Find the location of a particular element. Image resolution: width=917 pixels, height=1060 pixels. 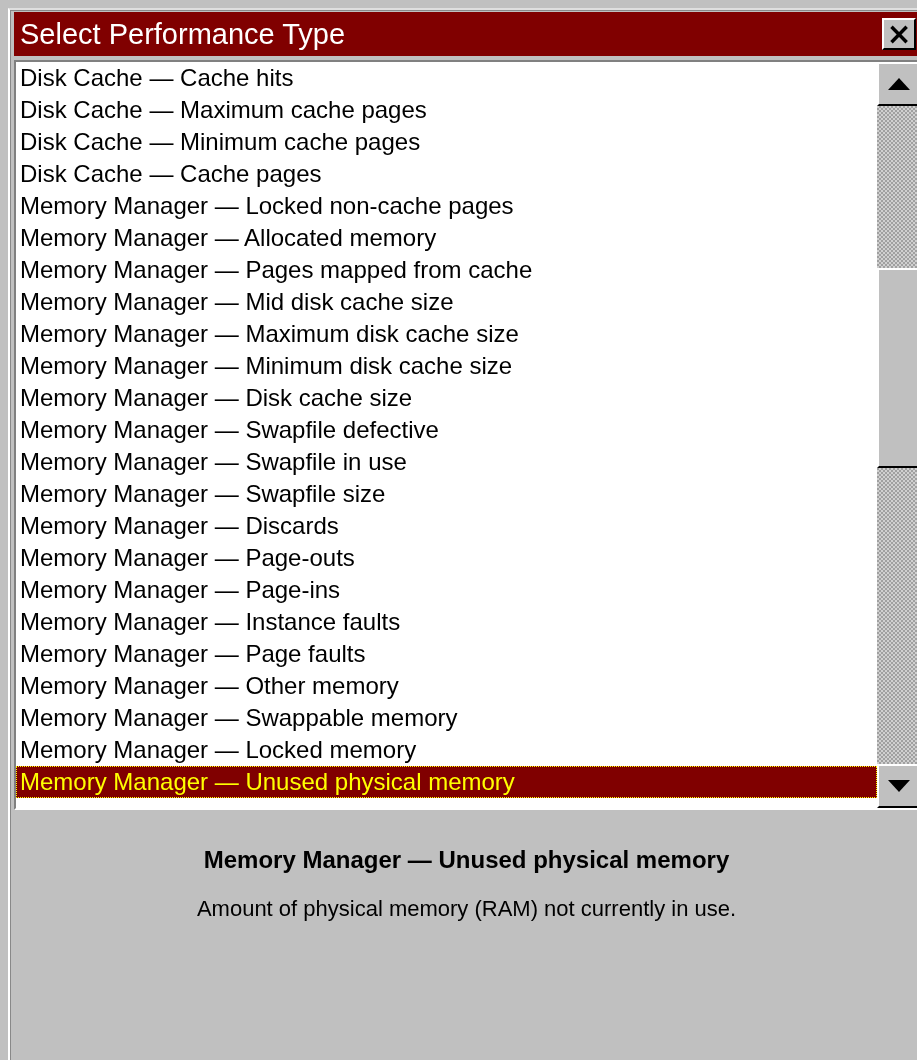

detail-description: Amount of physical memory (RAM) not currently in use. is located at coordinates (466, 909).